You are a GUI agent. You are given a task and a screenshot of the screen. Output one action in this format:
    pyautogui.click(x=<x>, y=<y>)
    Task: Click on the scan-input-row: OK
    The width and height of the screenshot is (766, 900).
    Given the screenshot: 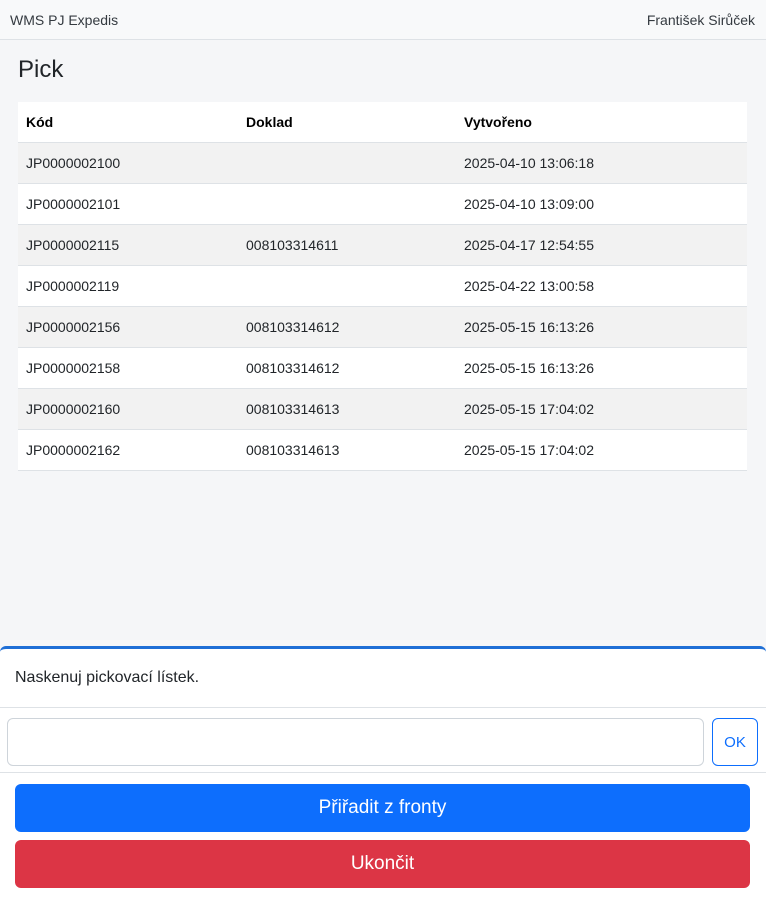 What is the action you would take?
    pyautogui.click(x=383, y=740)
    